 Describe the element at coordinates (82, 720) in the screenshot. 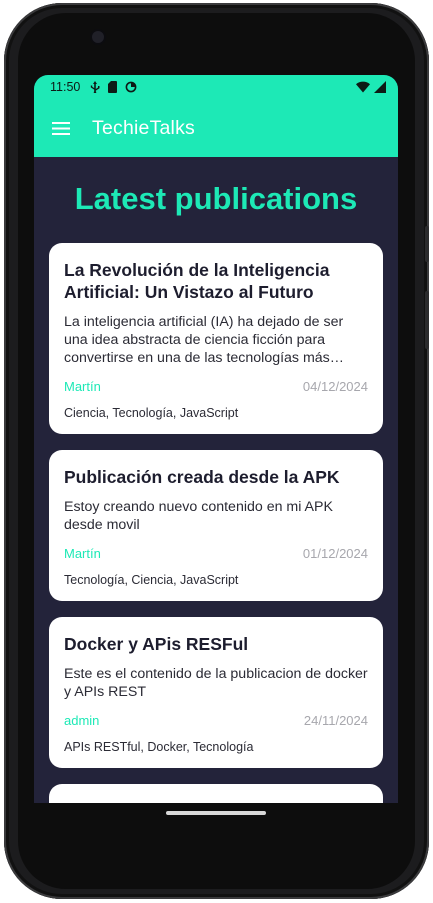

I see `publication-author: admin` at that location.